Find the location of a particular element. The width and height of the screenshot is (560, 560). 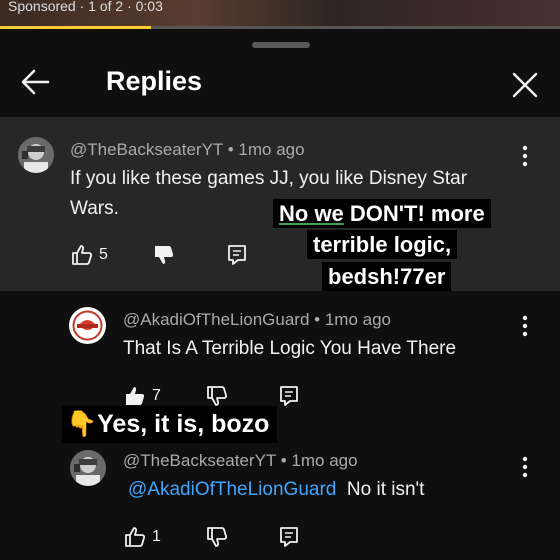

mention-link: @AkadiOfTheLionGuard is located at coordinates (232, 489).